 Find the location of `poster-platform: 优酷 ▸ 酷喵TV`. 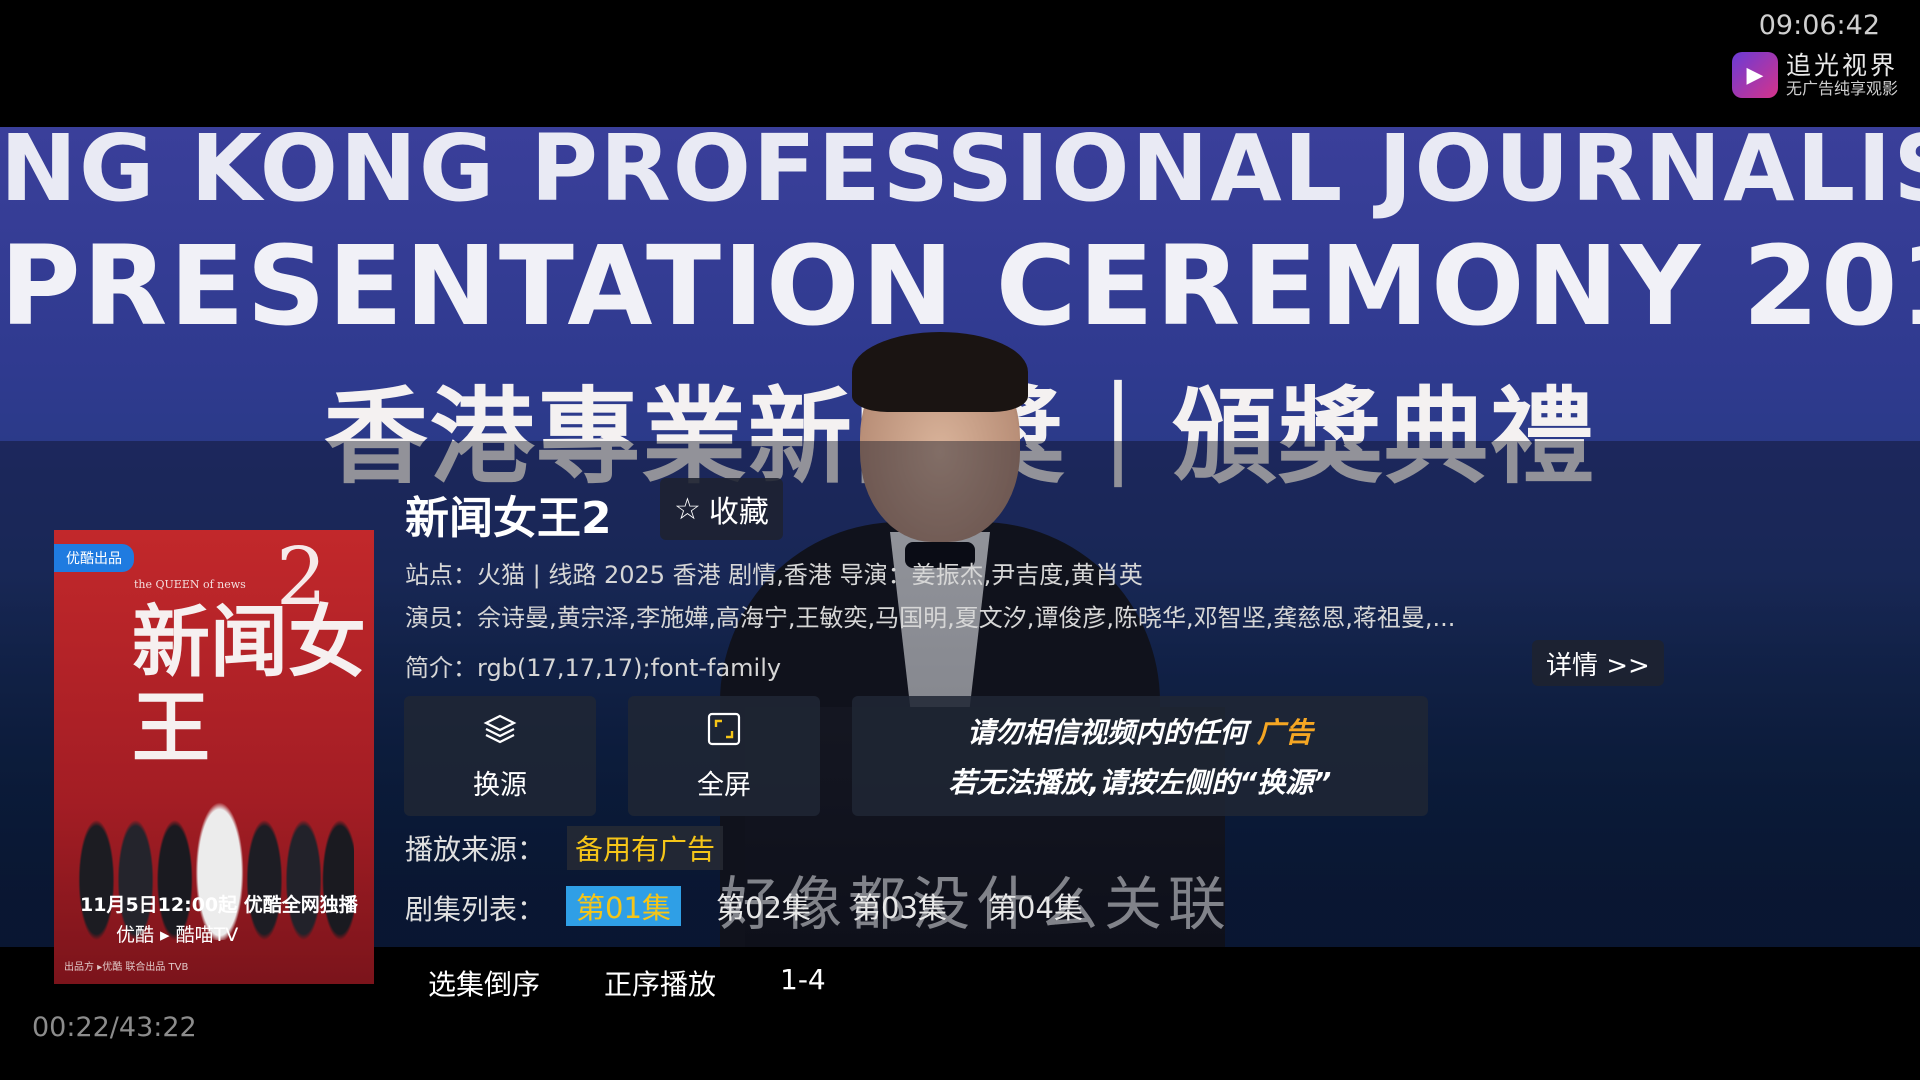

poster-platform: 优酷 ▸ 酷喵TV is located at coordinates (177, 935).